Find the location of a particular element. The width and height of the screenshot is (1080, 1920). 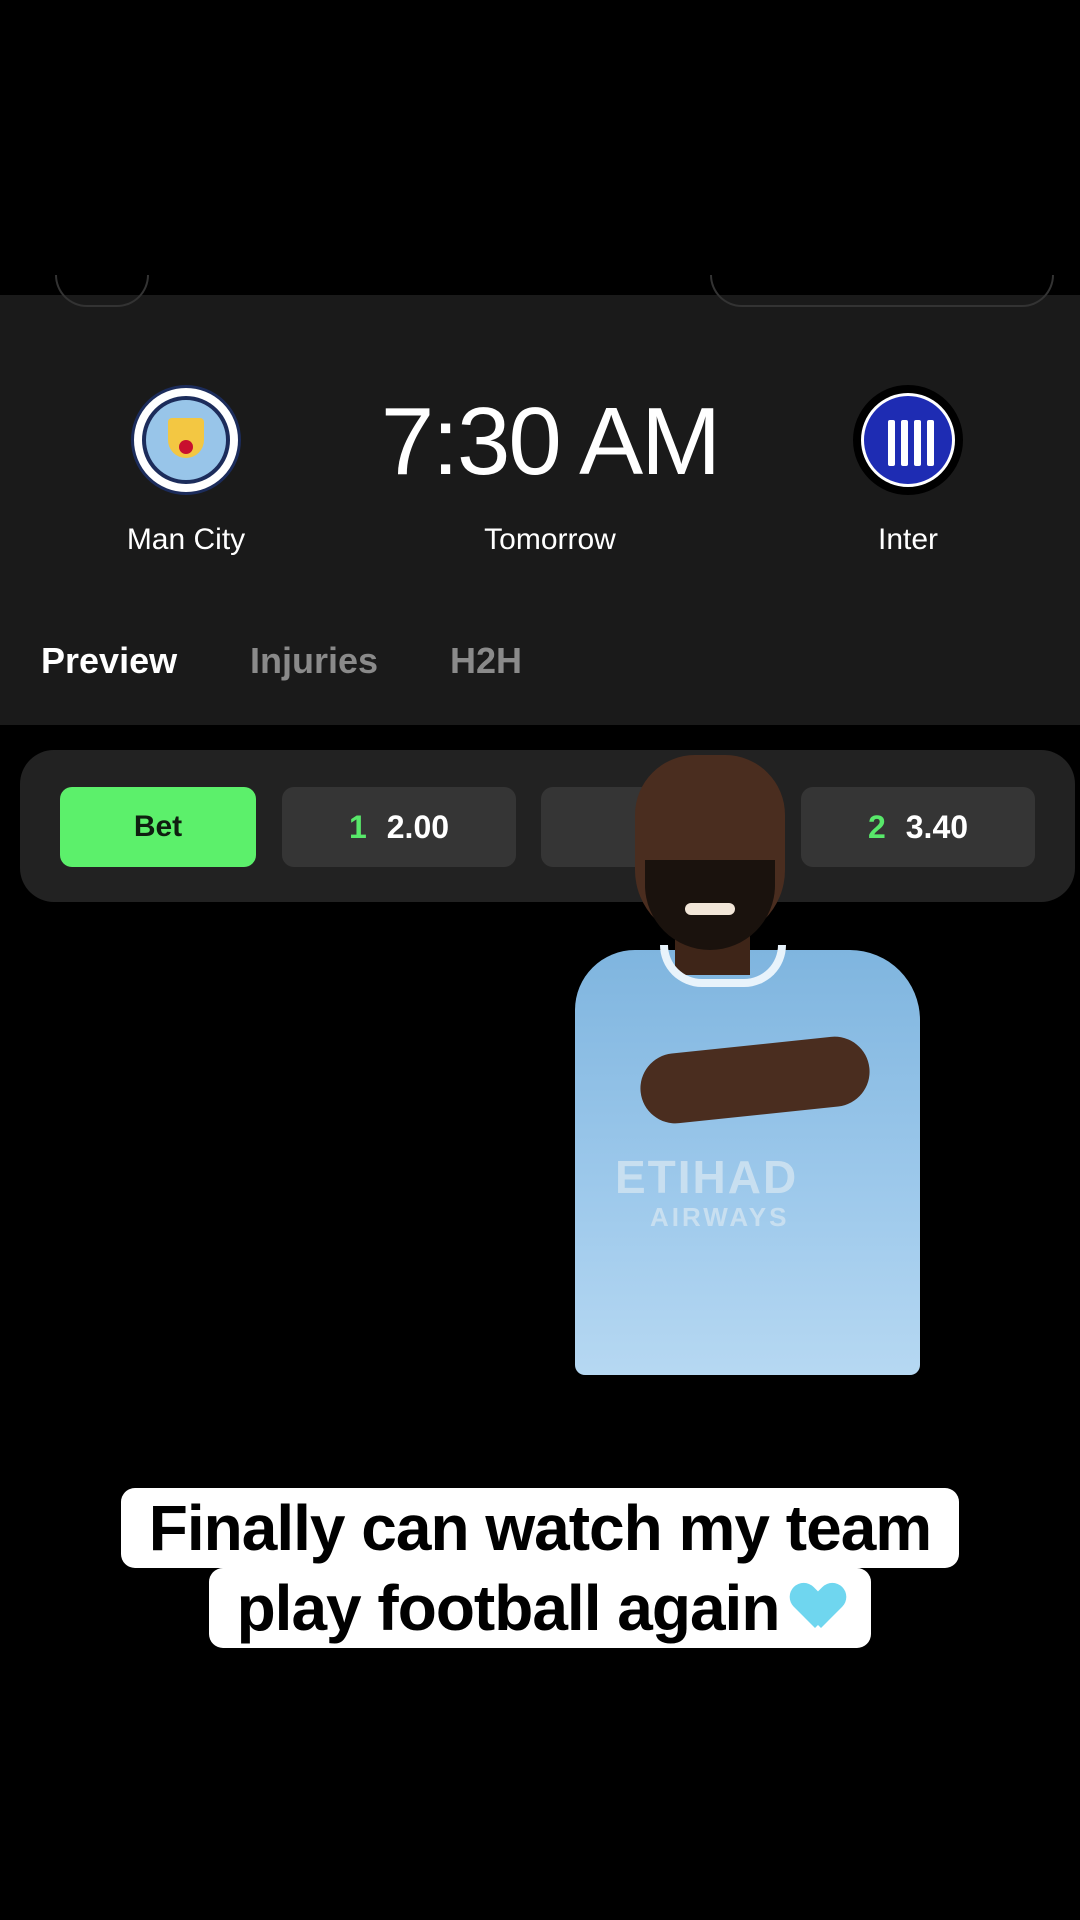

shirt-sponsor: ETIHAD is located at coordinates (707, 1177).